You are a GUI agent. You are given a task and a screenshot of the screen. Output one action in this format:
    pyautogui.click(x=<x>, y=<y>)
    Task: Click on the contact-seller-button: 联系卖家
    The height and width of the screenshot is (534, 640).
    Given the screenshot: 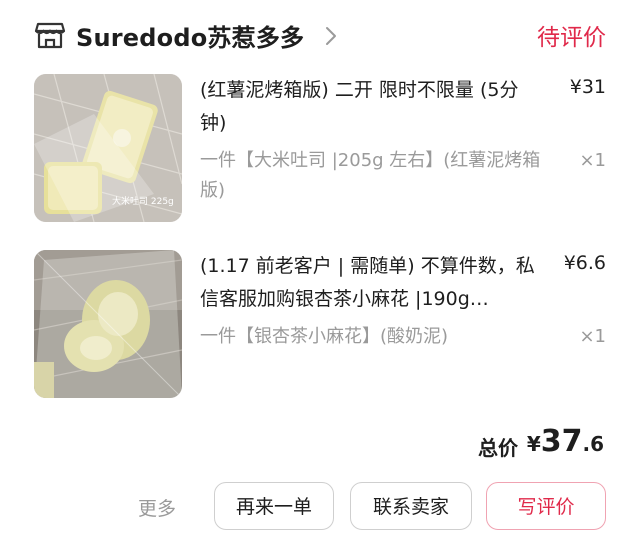 What is the action you would take?
    pyautogui.click(x=411, y=506)
    